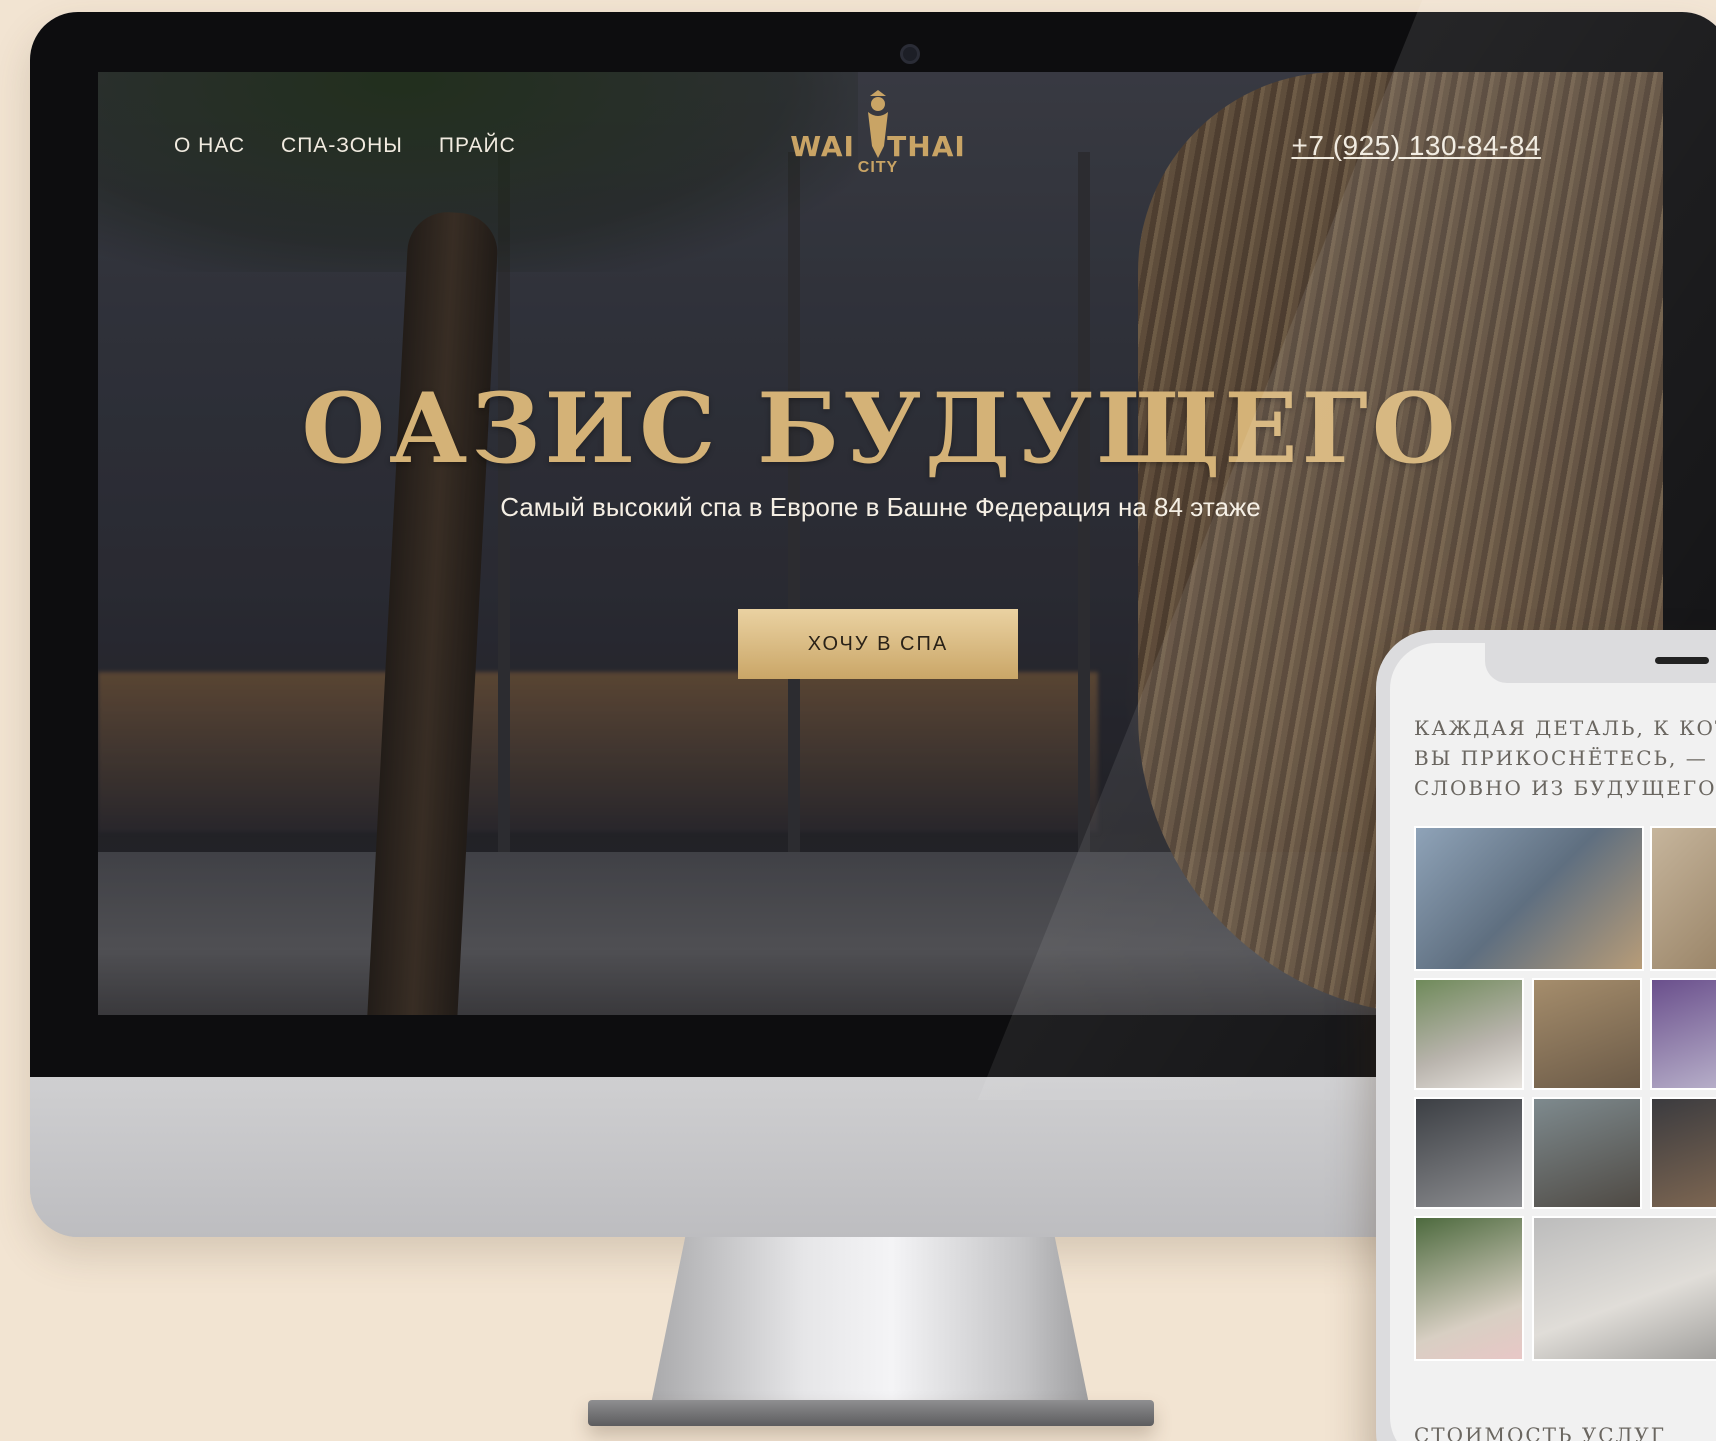  Describe the element at coordinates (209, 146) in the screenshot. I see `nav-about: О НАС` at that location.